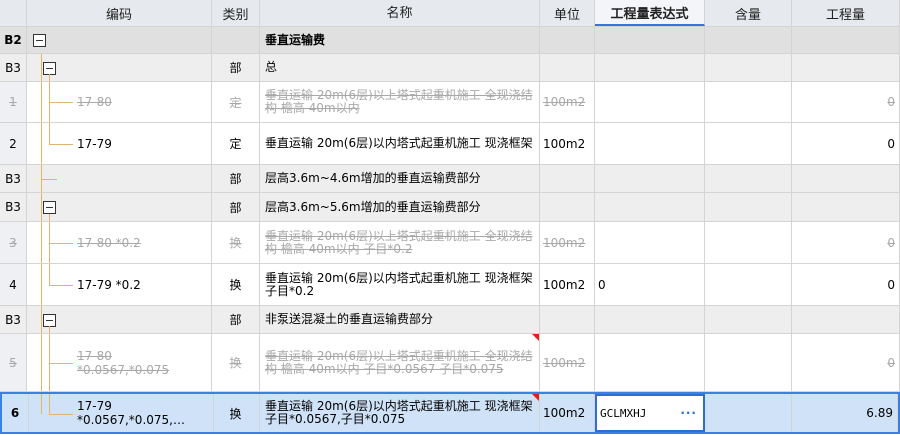  I want to click on code-cell: 17-80, so click(119, 102).